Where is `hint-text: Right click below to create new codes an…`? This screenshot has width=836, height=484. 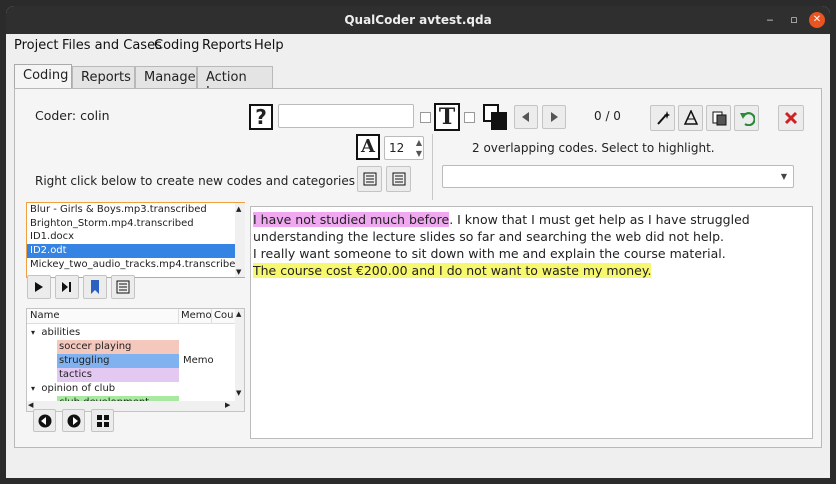
hint-text: Right click below to create new codes an… is located at coordinates (195, 181).